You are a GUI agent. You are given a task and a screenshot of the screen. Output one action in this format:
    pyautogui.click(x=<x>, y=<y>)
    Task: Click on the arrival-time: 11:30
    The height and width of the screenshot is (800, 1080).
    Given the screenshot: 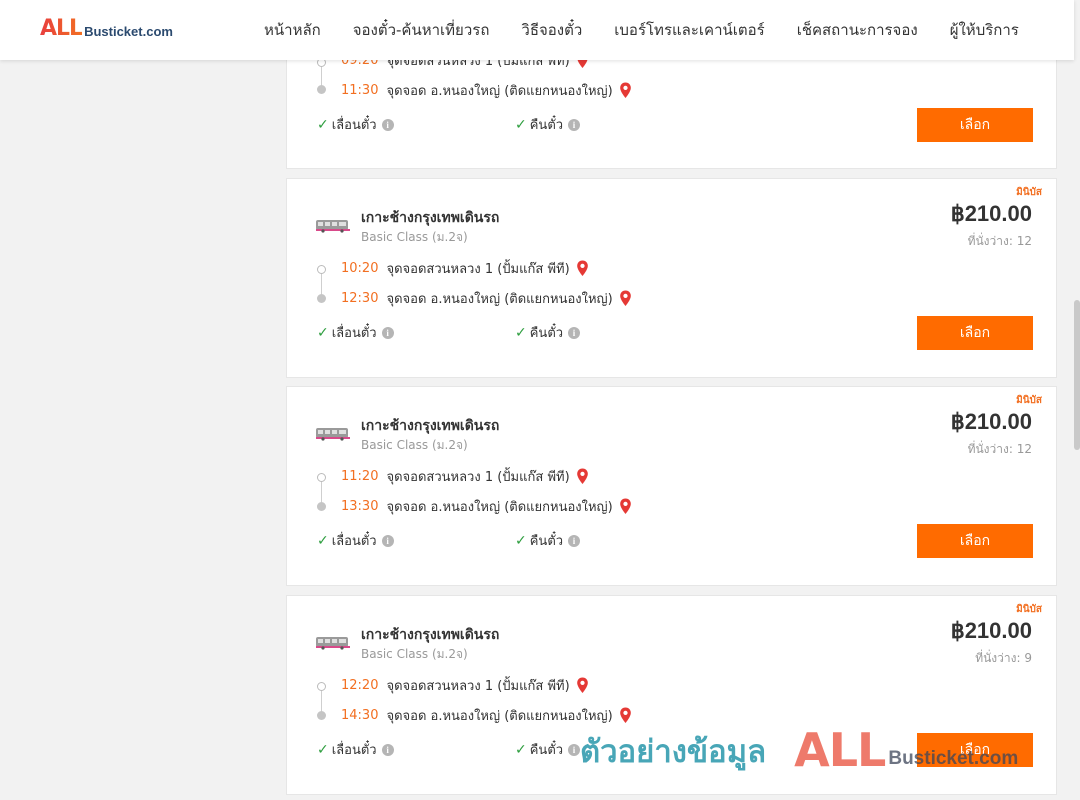 What is the action you would take?
    pyautogui.click(x=360, y=90)
    